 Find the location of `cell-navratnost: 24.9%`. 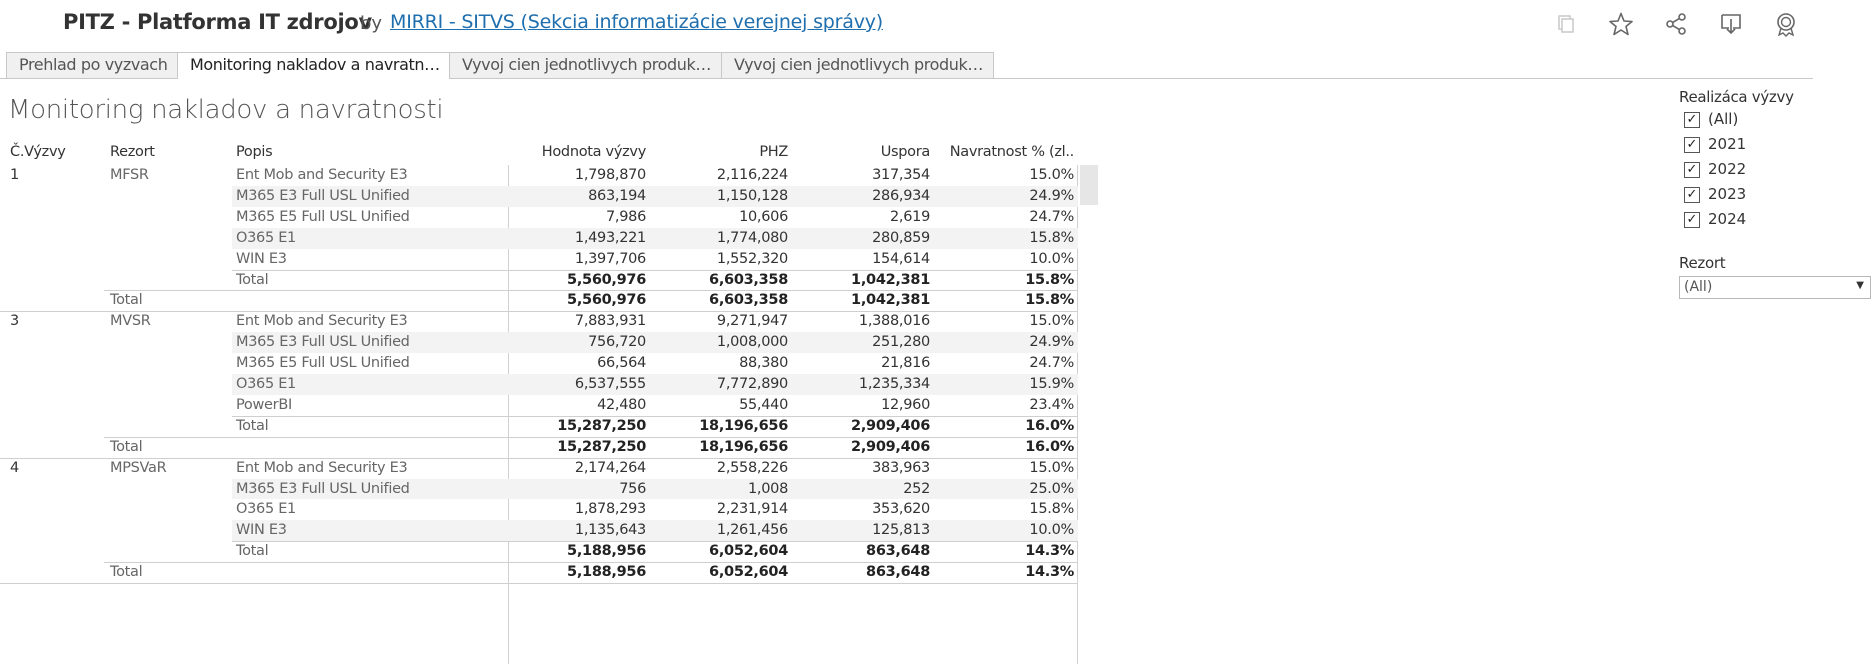

cell-navratnost: 24.9% is located at coordinates (1051, 195).